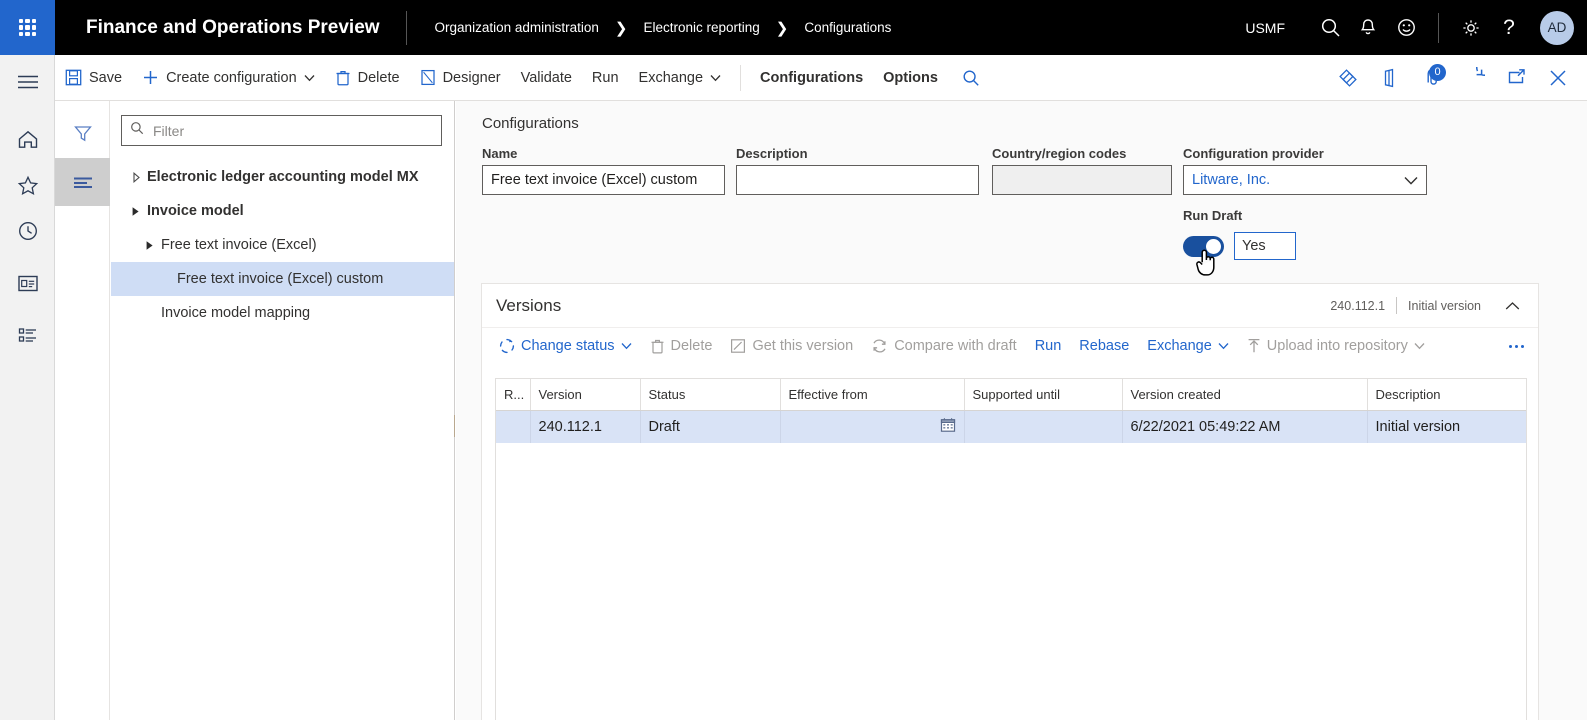  I want to click on tab-options: Options, so click(910, 78).